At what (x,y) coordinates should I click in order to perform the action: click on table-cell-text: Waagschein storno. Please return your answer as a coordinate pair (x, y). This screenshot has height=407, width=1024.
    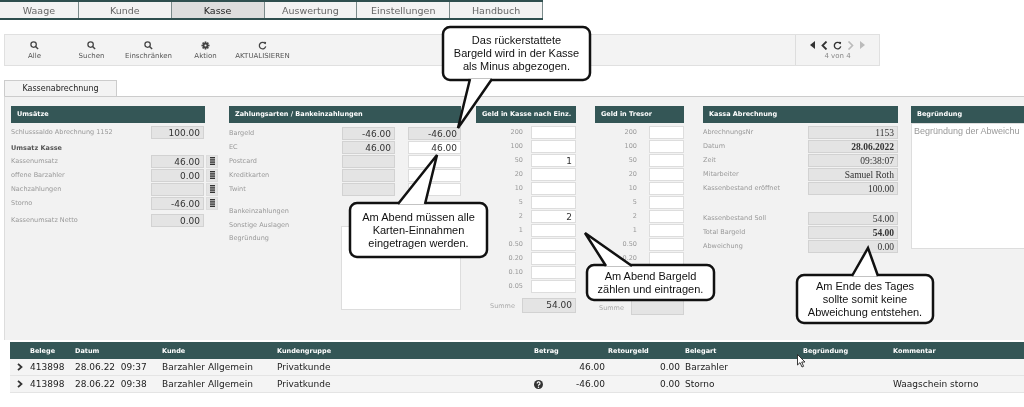
    Looking at the image, I should click on (936, 384).